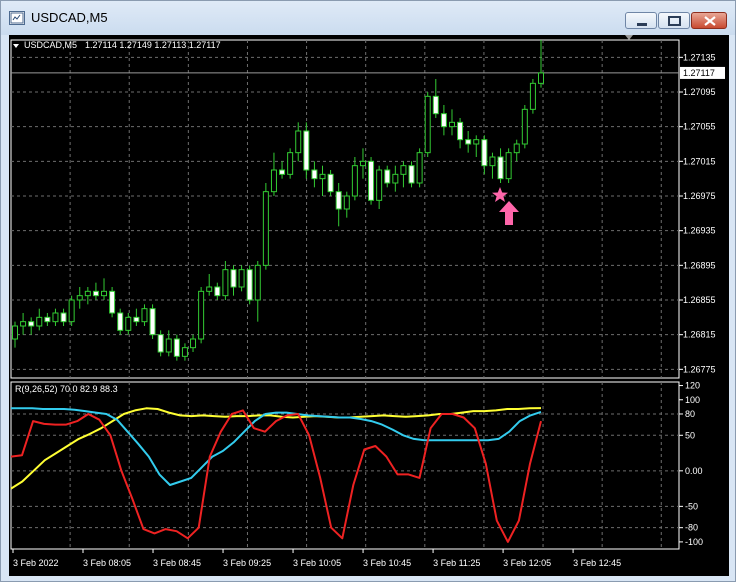  I want to click on price-tick-label: 1.26895, so click(699, 265).